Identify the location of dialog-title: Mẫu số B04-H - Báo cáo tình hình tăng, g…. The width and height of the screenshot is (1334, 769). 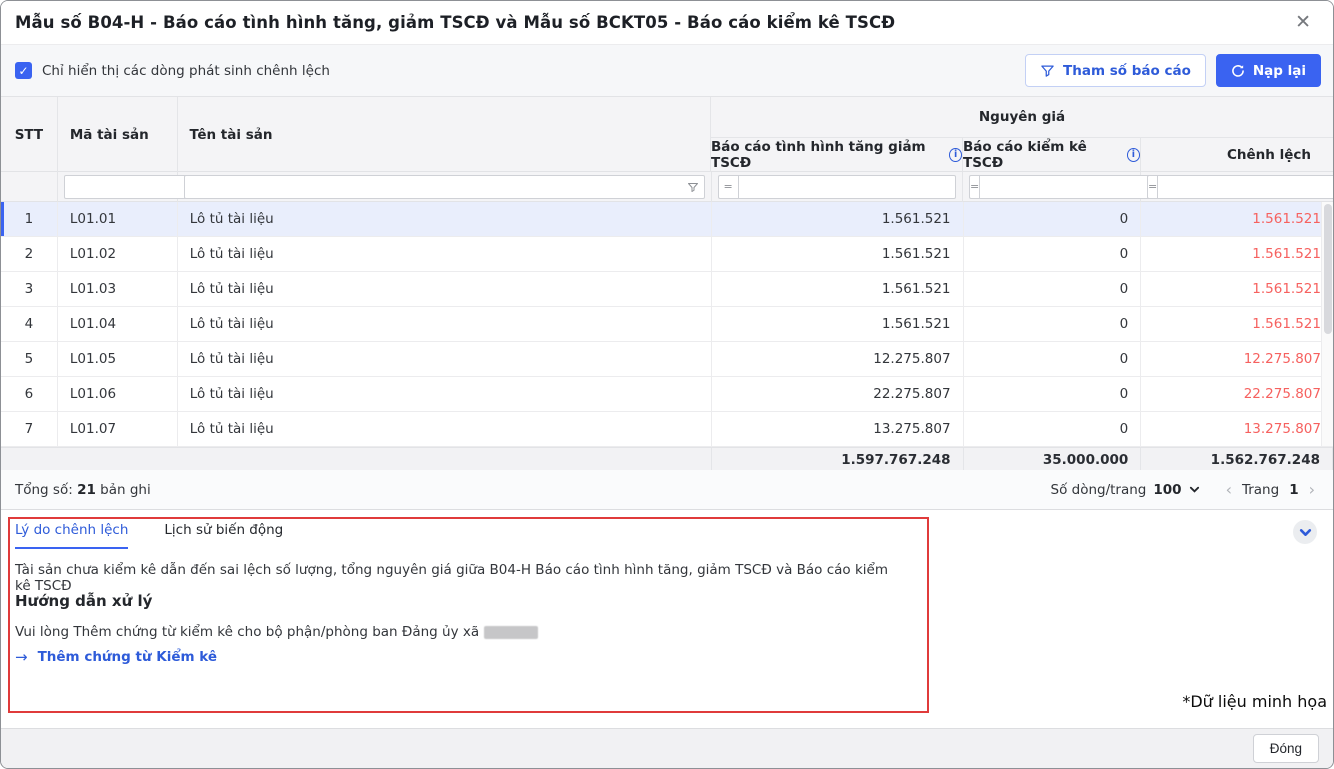
(455, 22).